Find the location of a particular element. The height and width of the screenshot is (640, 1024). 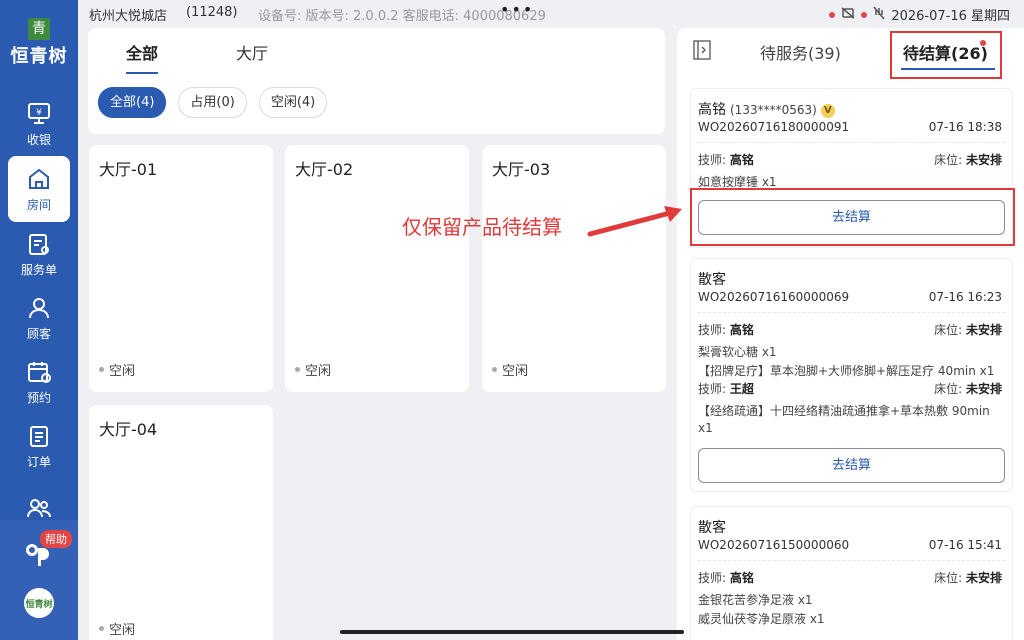

no-signal-icon is located at coordinates (879, 14).